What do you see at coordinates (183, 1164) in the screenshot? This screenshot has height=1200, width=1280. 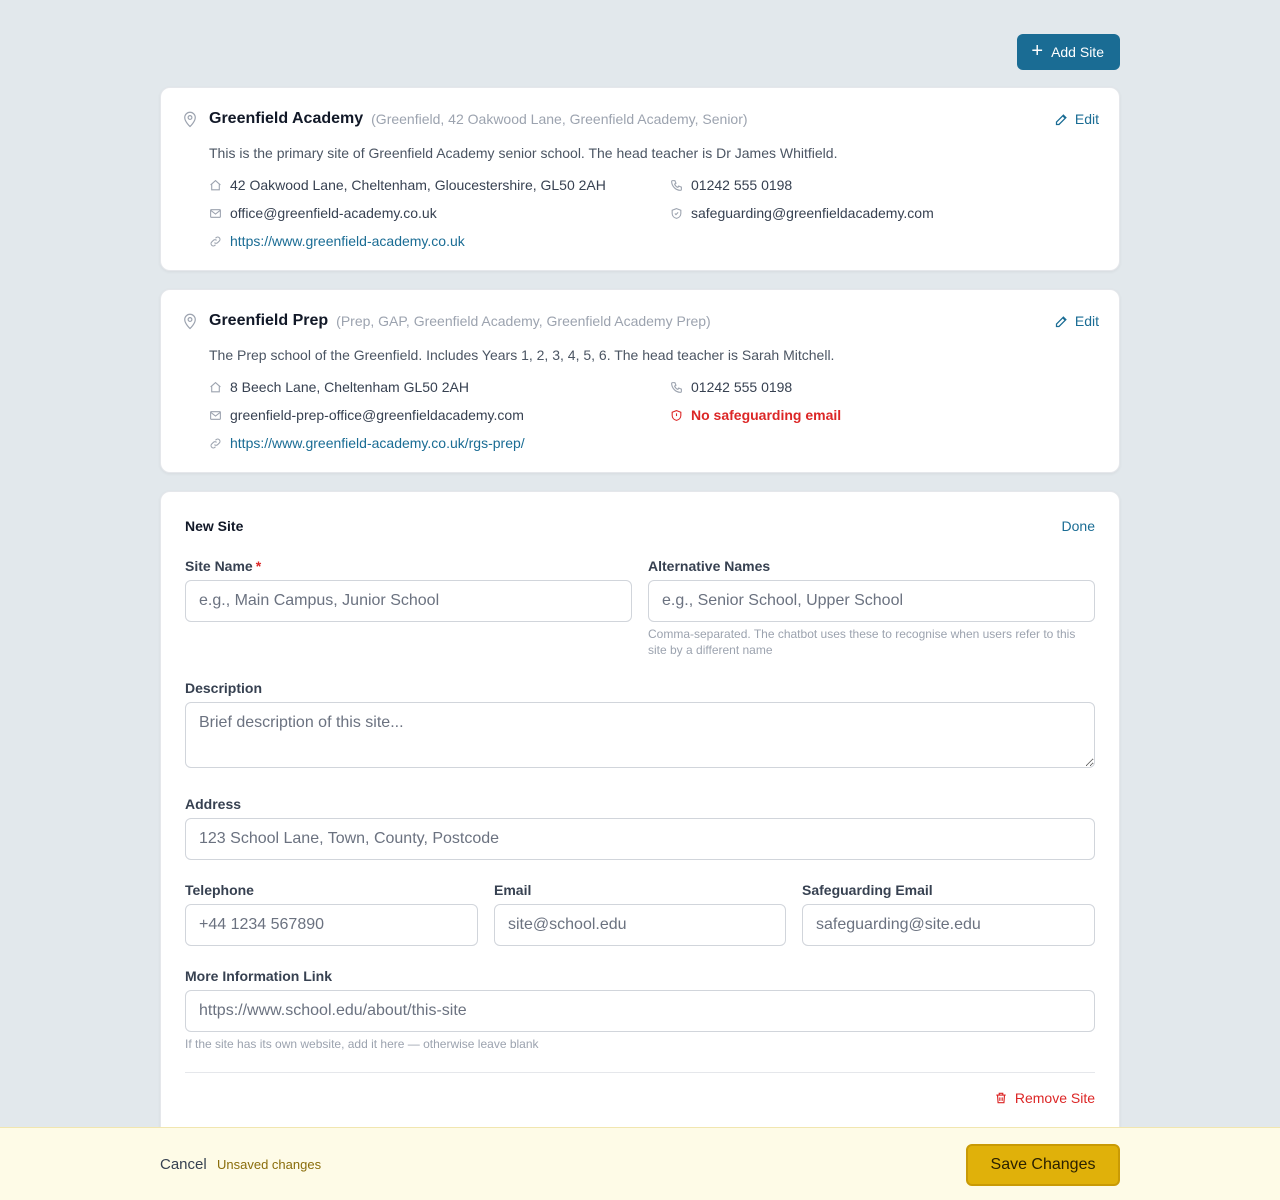 I see `cancel-button: Cancel` at bounding box center [183, 1164].